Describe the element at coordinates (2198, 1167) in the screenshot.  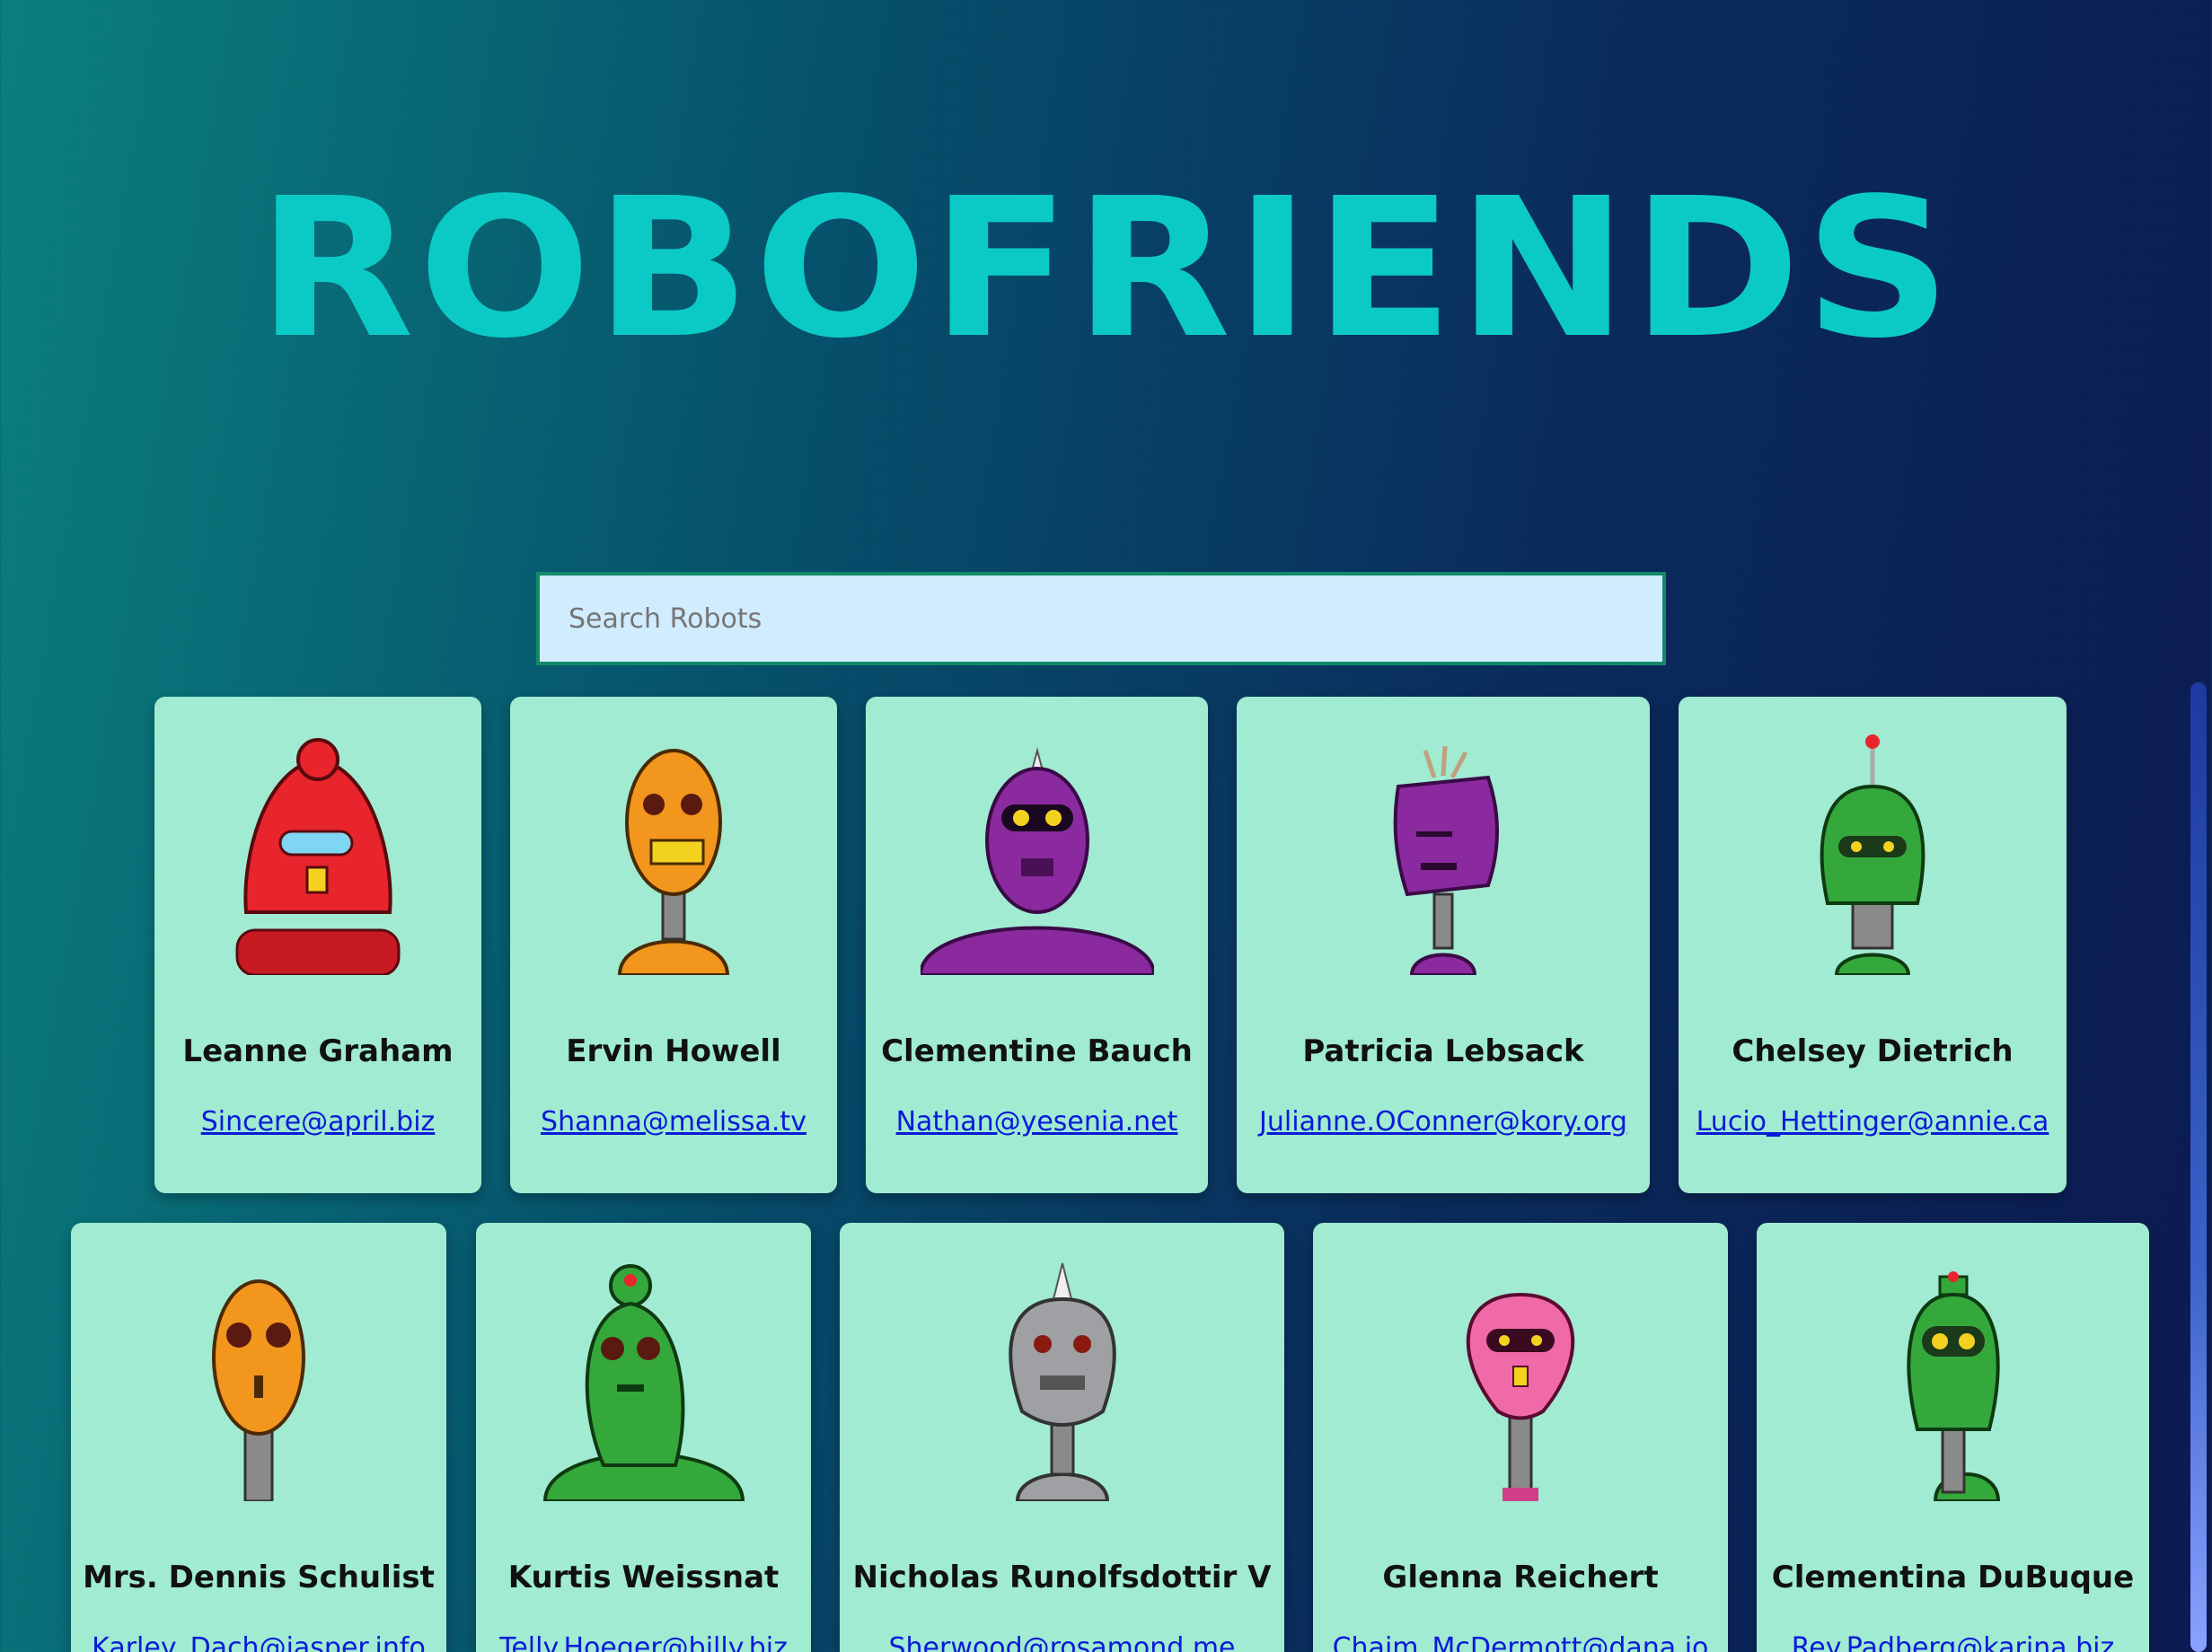
I see `scrollbar-thumb` at that location.